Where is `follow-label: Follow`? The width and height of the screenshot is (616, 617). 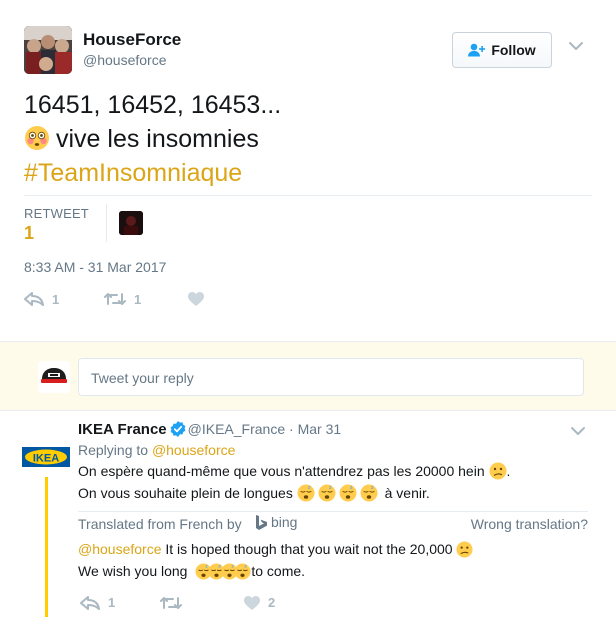 follow-label: Follow is located at coordinates (513, 50).